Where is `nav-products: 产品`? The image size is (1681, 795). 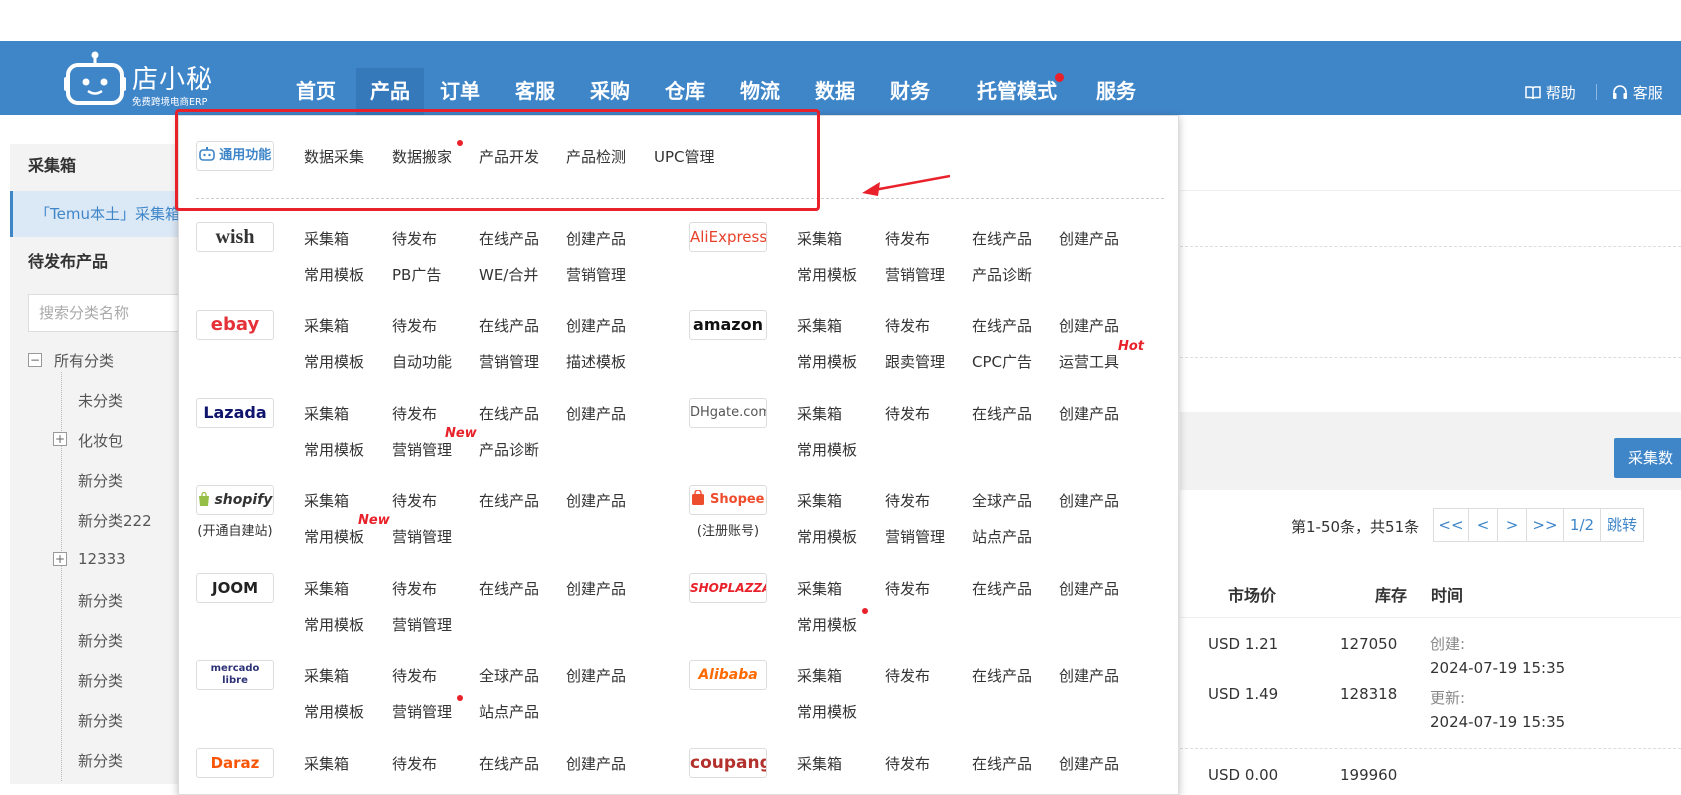
nav-products: 产品 is located at coordinates (390, 91).